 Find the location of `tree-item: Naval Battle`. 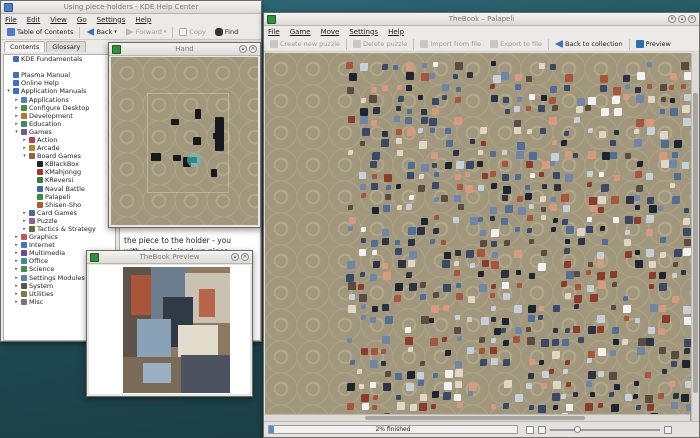

tree-item: Naval Battle is located at coordinates (59, 189).